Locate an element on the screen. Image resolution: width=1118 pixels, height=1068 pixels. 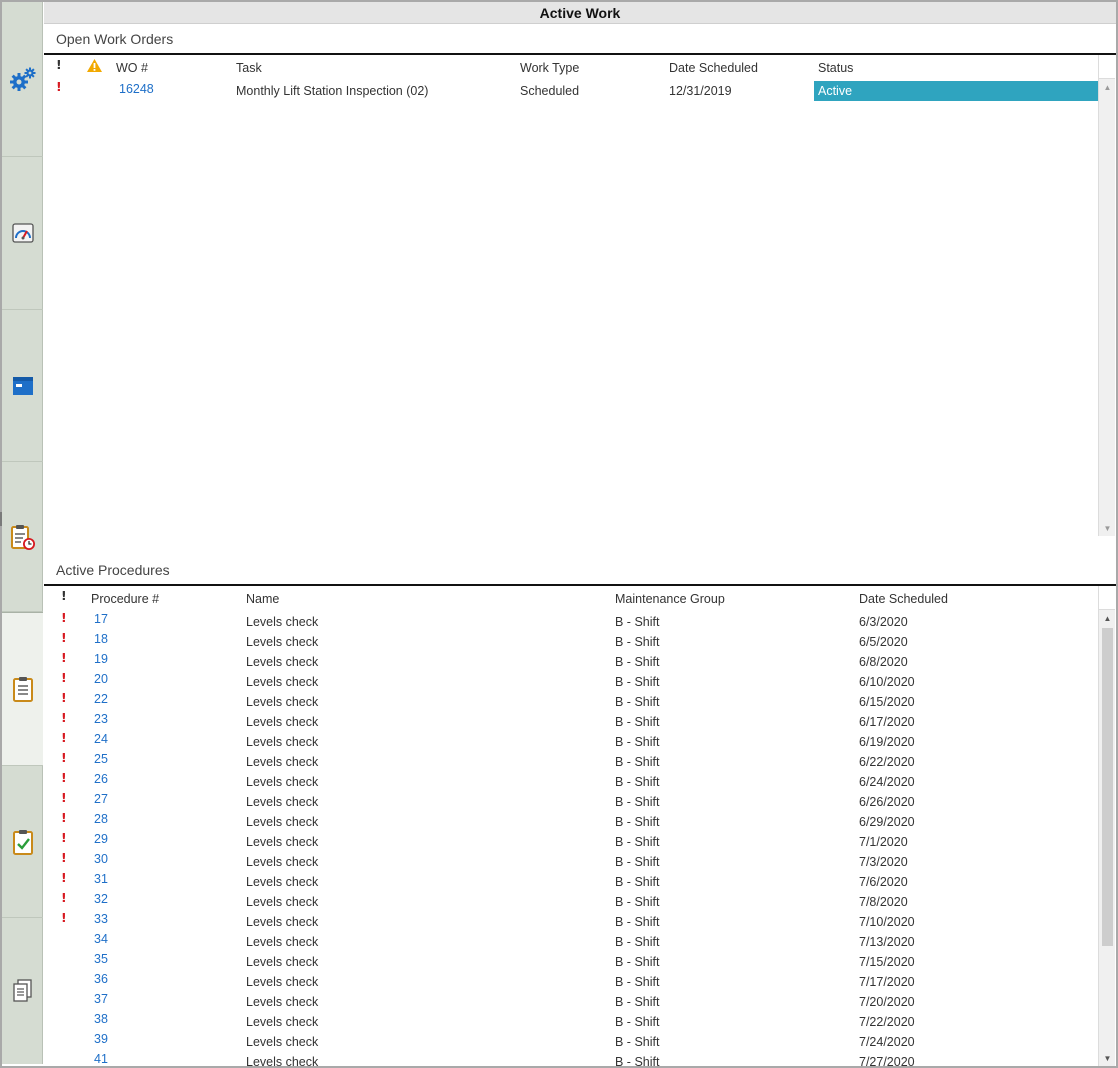
procedure-row: ! 22 Levels check B - Shift 6/15/2020 is located at coordinates (571, 701).